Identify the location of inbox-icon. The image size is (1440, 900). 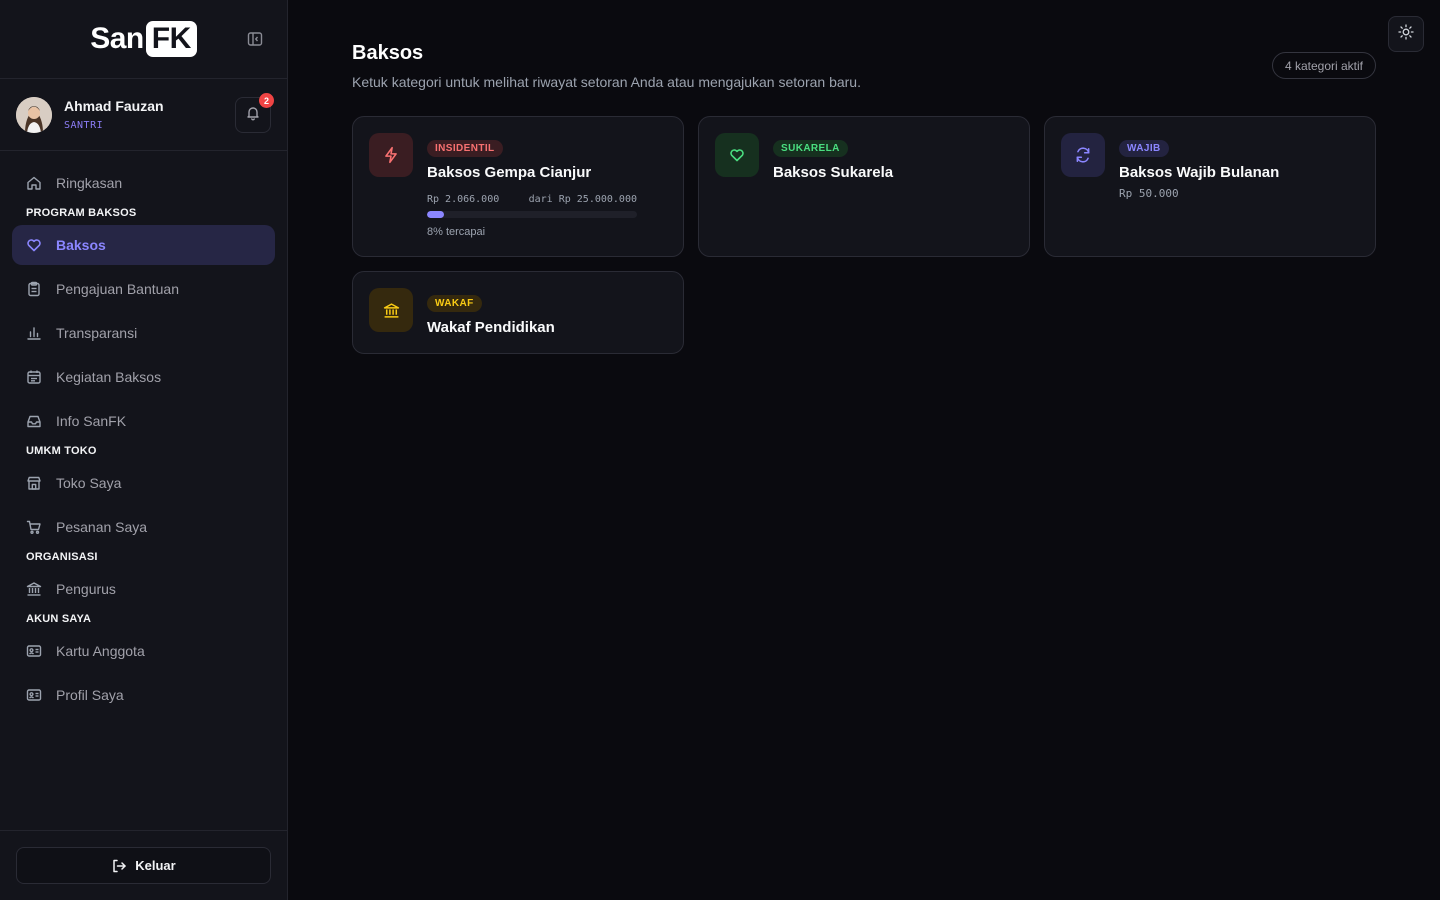
(34, 421).